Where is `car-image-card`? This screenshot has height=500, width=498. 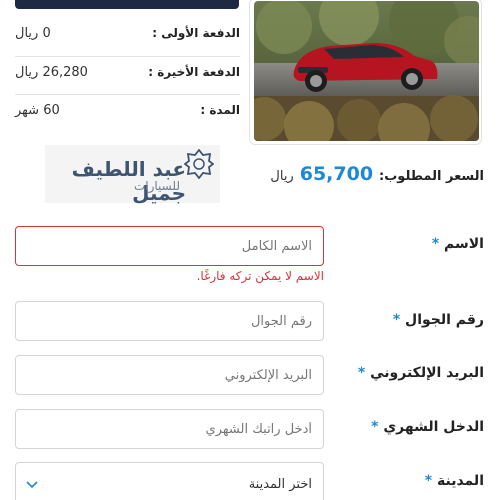 car-image-card is located at coordinates (365, 72).